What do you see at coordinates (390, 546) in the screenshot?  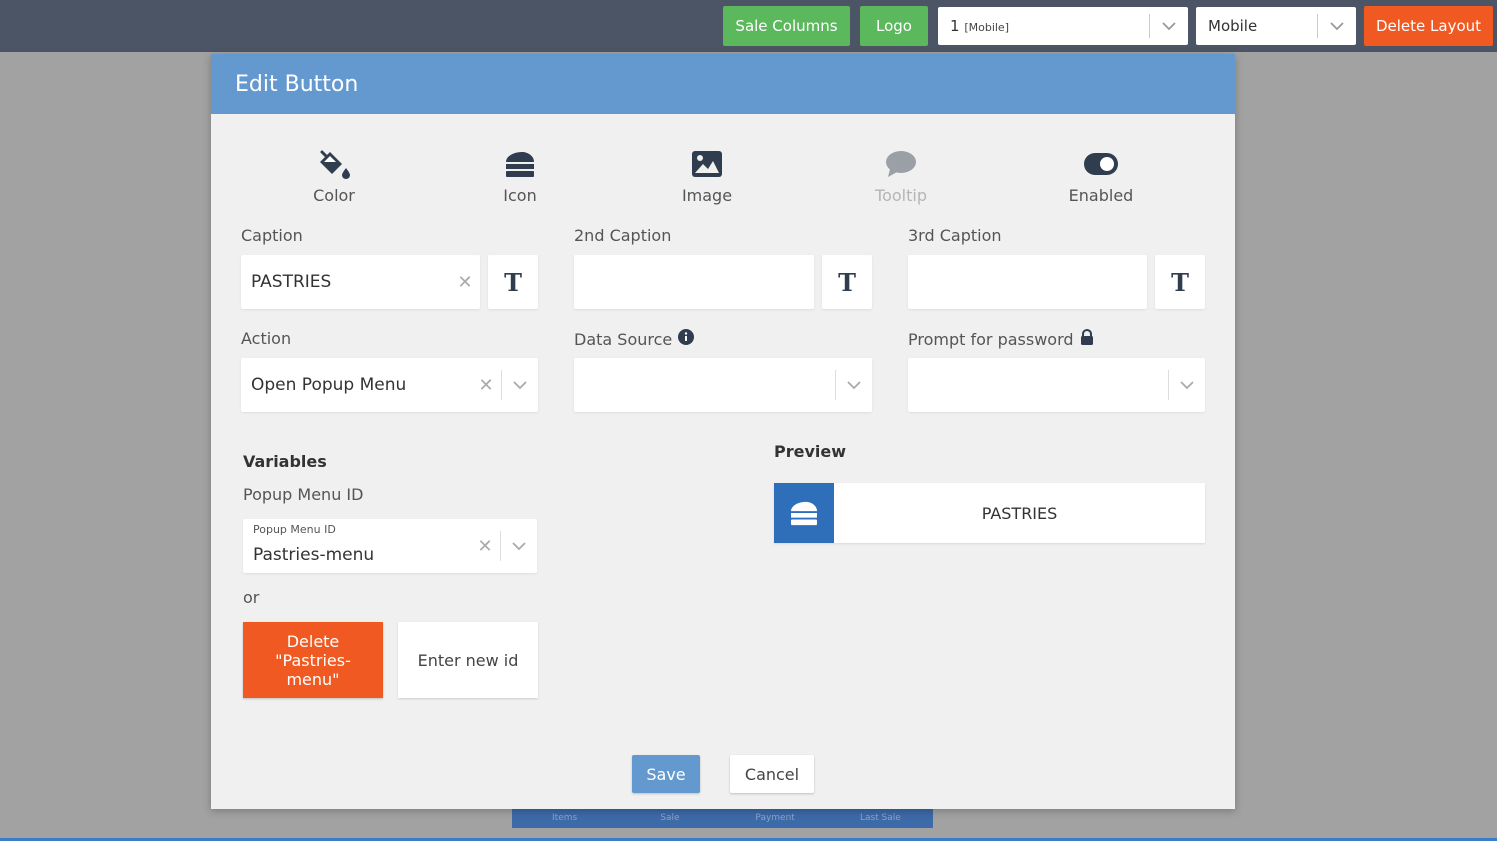 I see `popup-menu-id-select: Popup Menu ID Pastries-menu ✕` at bounding box center [390, 546].